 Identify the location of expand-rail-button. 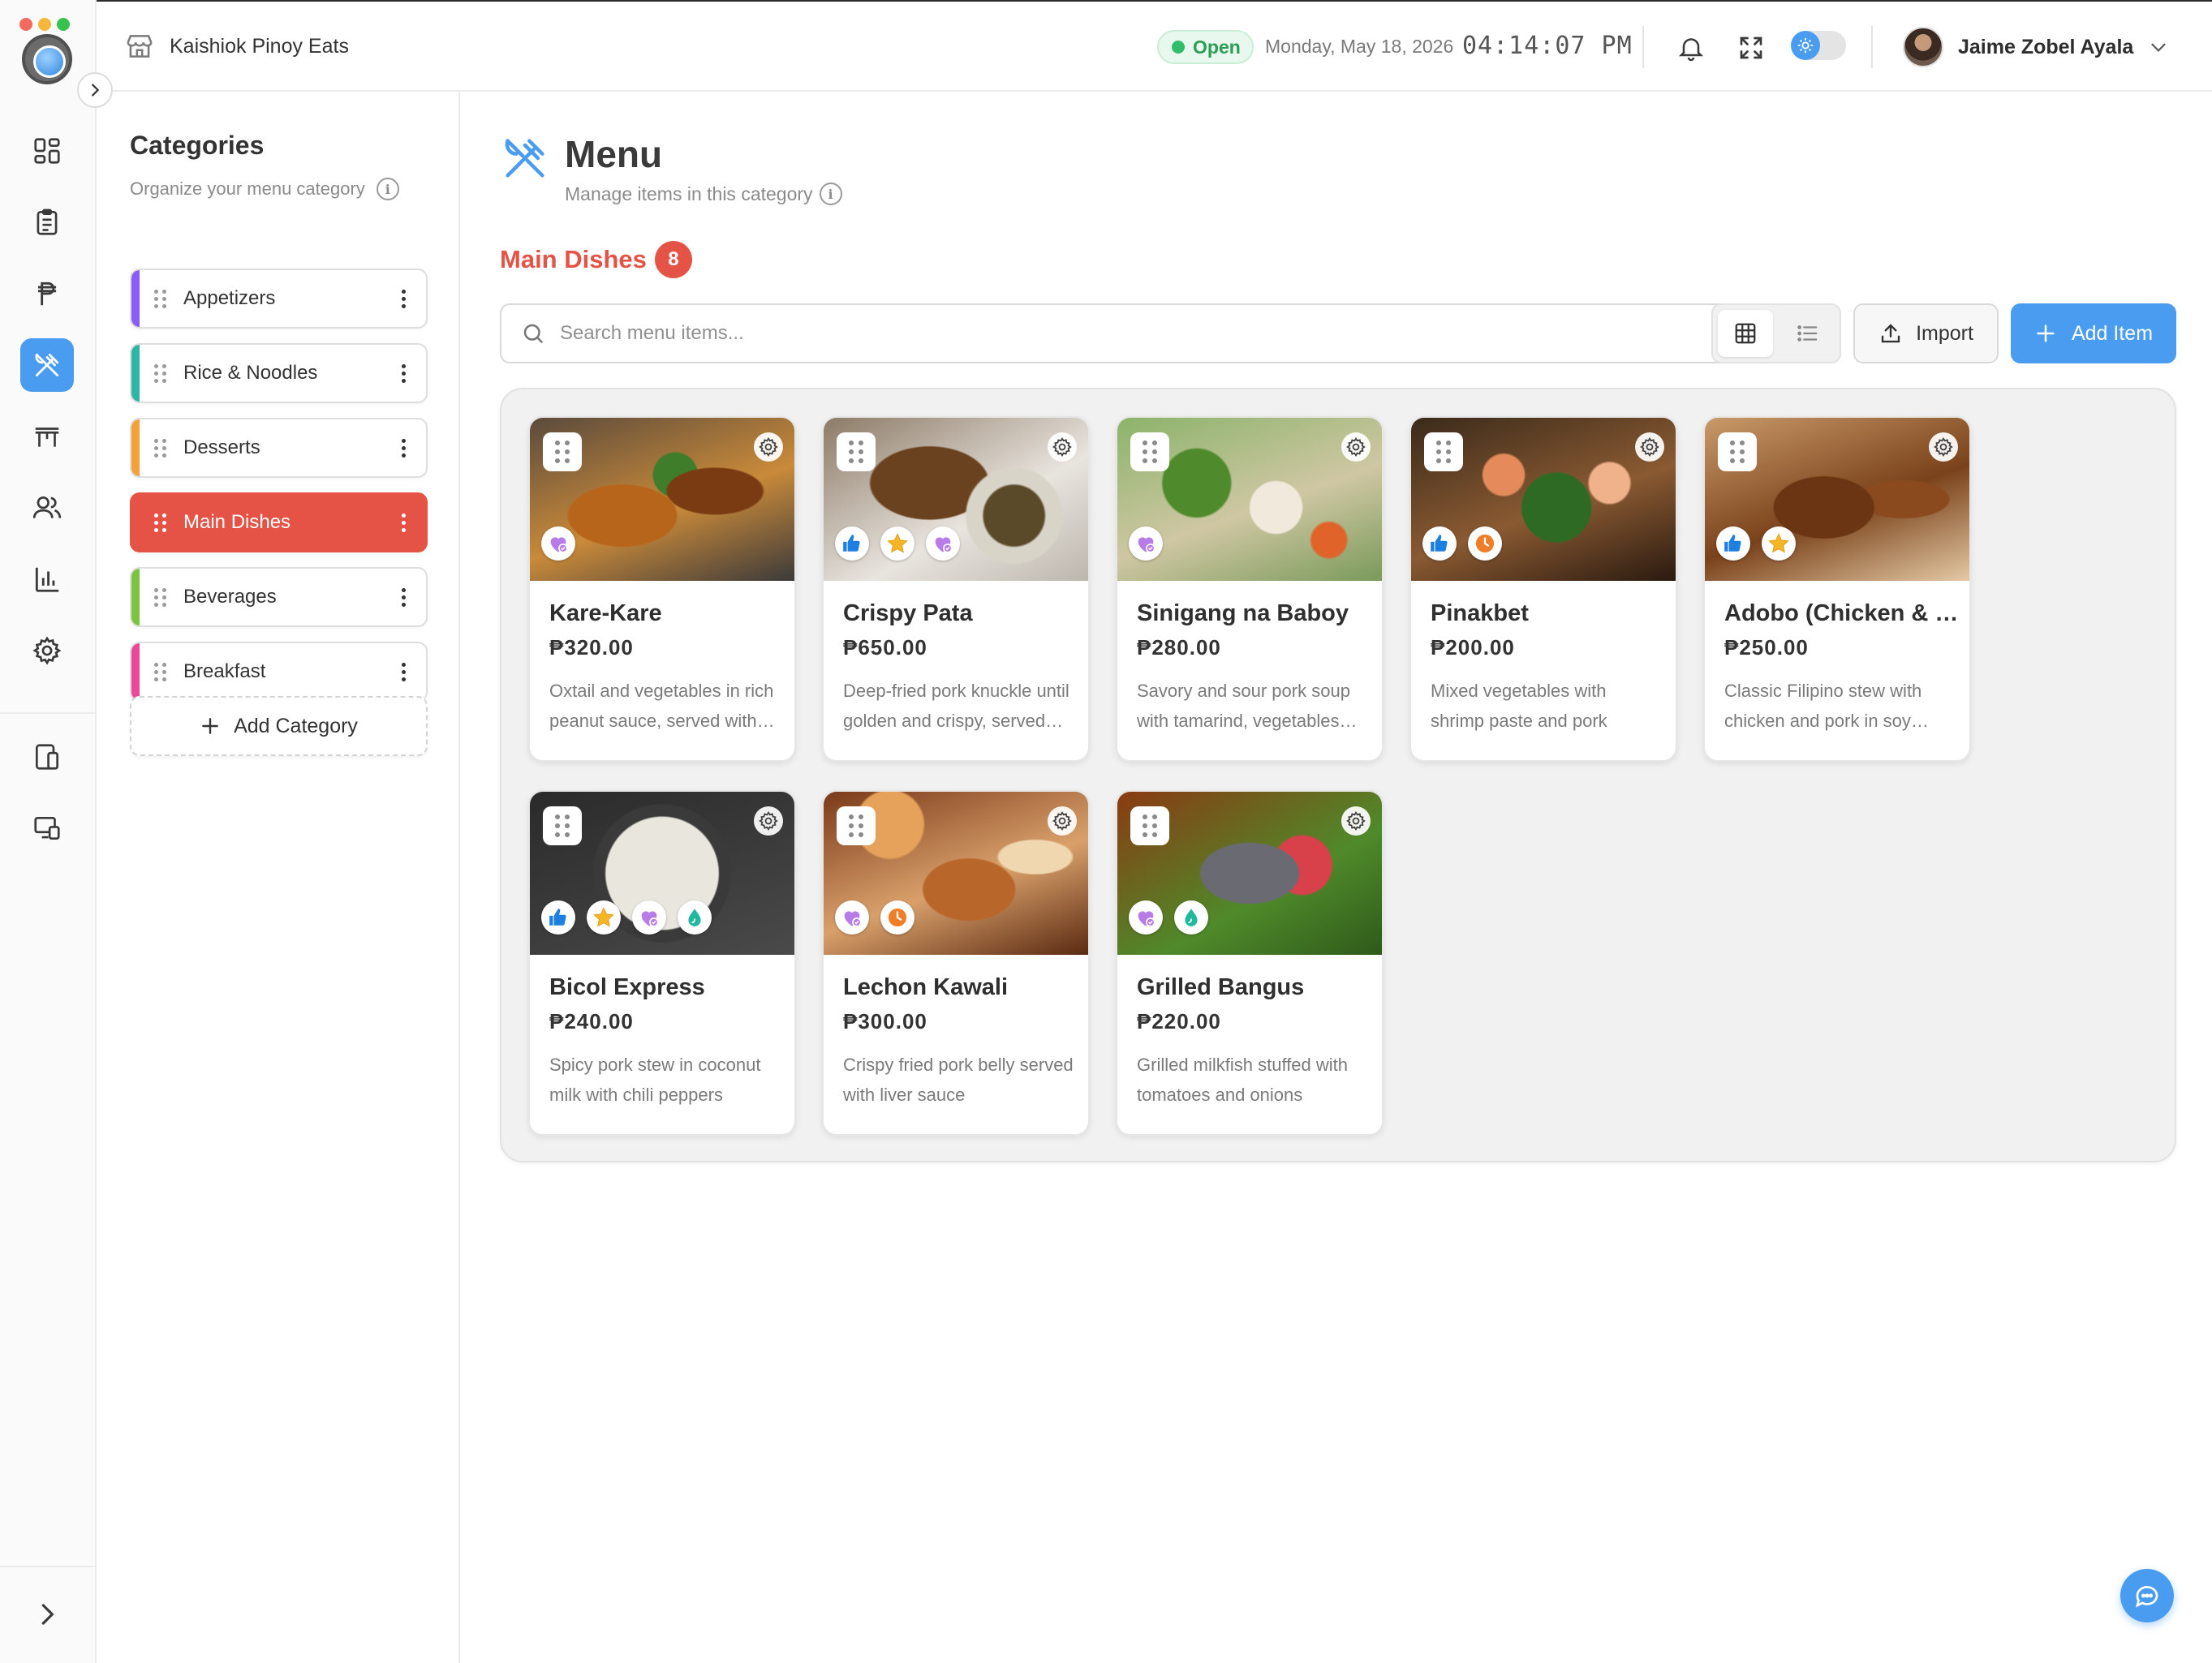
(47, 1614).